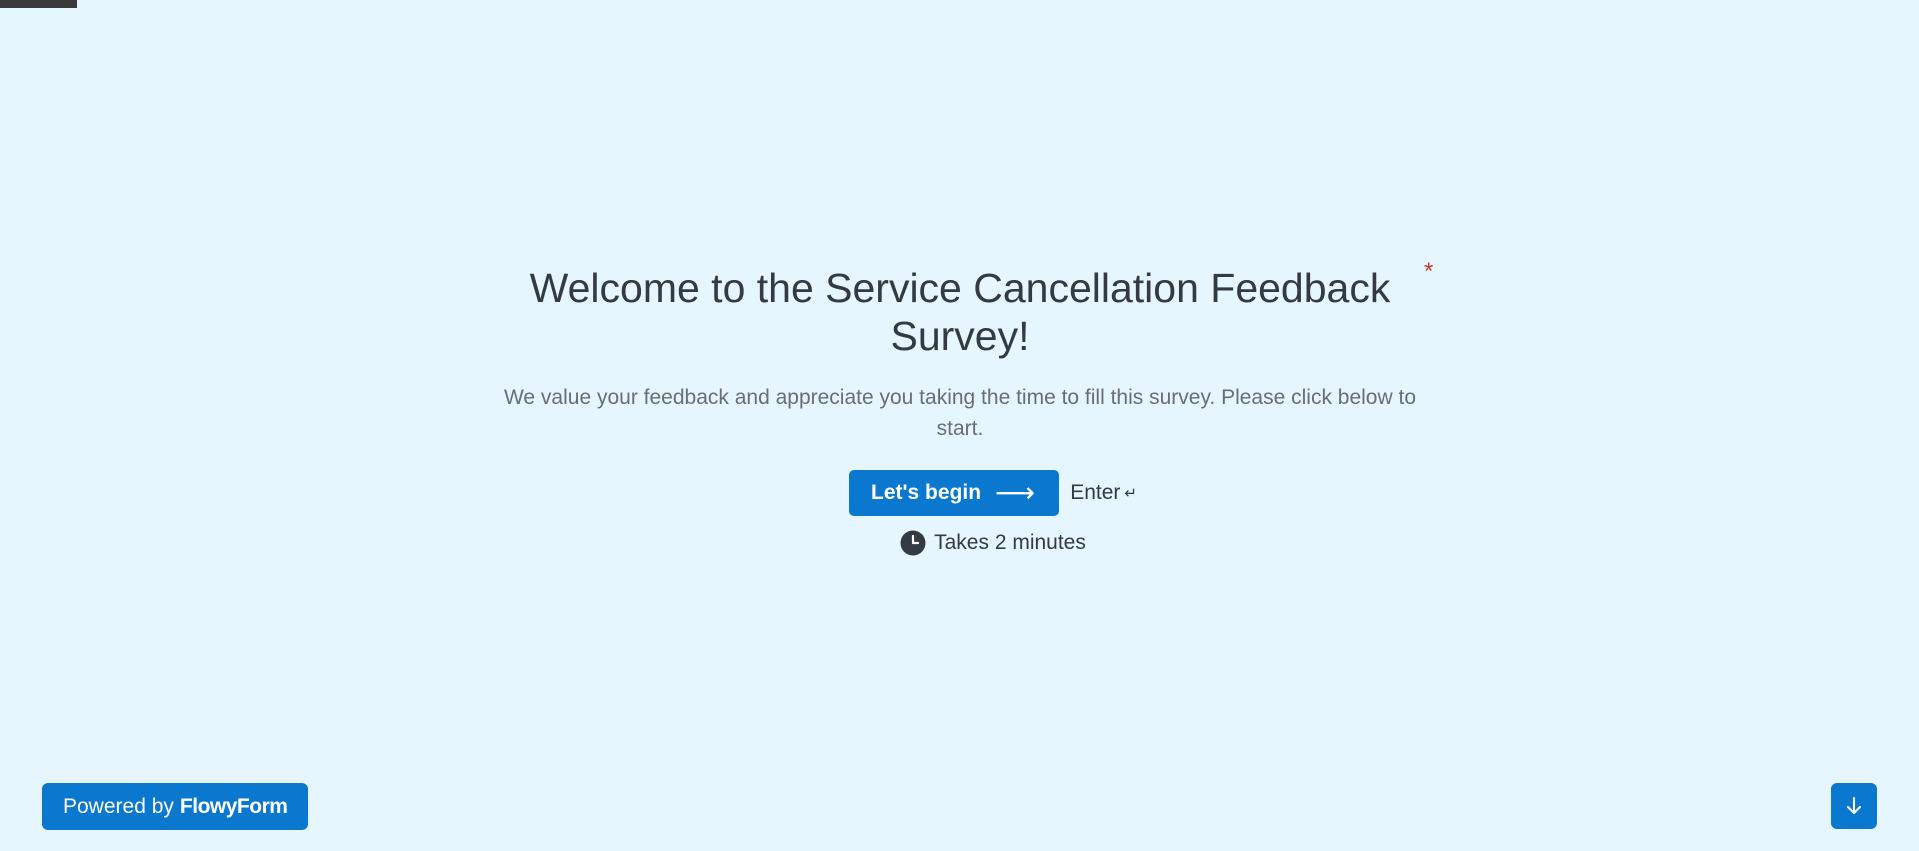  What do you see at coordinates (926, 492) in the screenshot?
I see `begin-button-label: Let's begin` at bounding box center [926, 492].